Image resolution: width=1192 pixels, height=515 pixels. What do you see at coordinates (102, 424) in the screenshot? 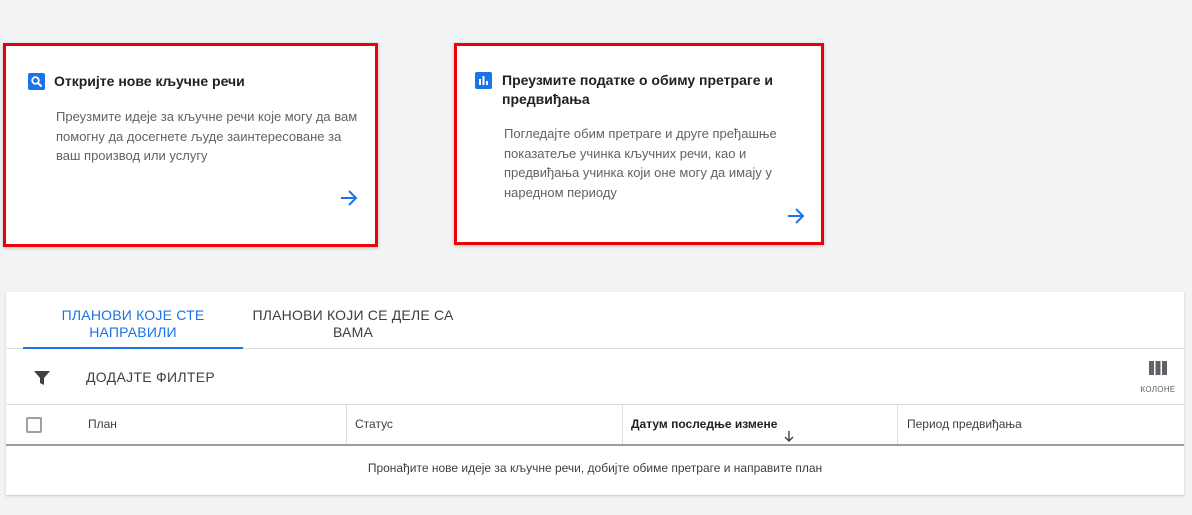
I see `column-header-plan: План` at bounding box center [102, 424].